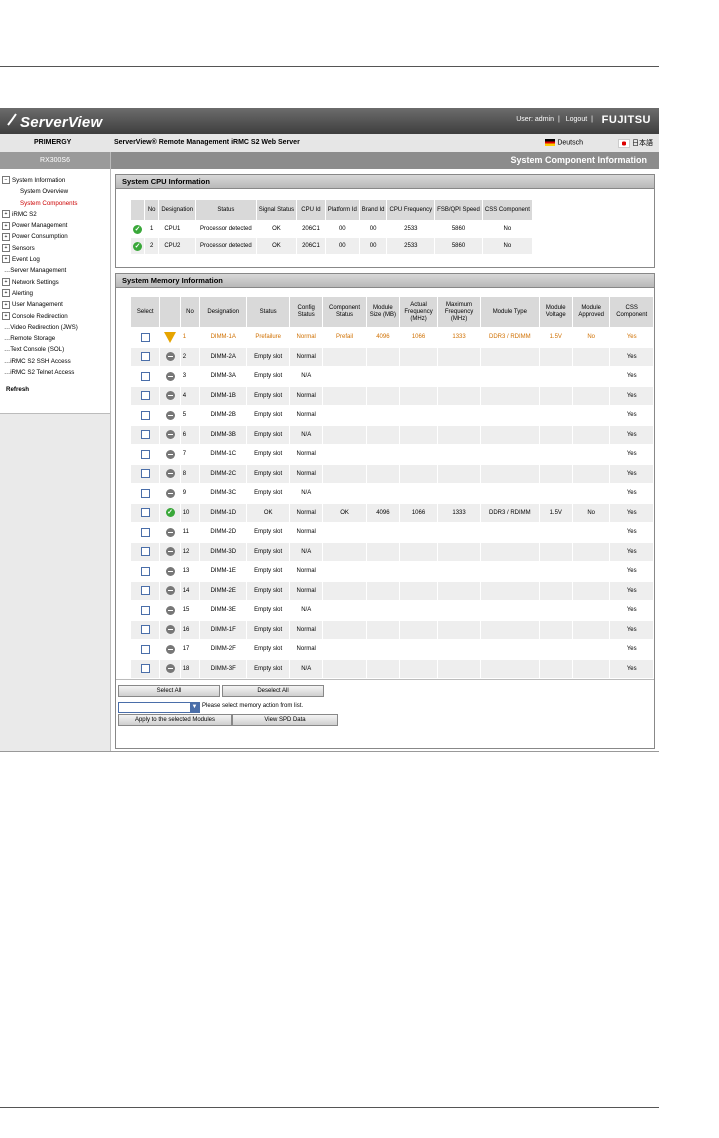 The height and width of the screenshot is (1138, 719). What do you see at coordinates (223, 356) in the screenshot?
I see `table-cell: DIMM-2A` at bounding box center [223, 356].